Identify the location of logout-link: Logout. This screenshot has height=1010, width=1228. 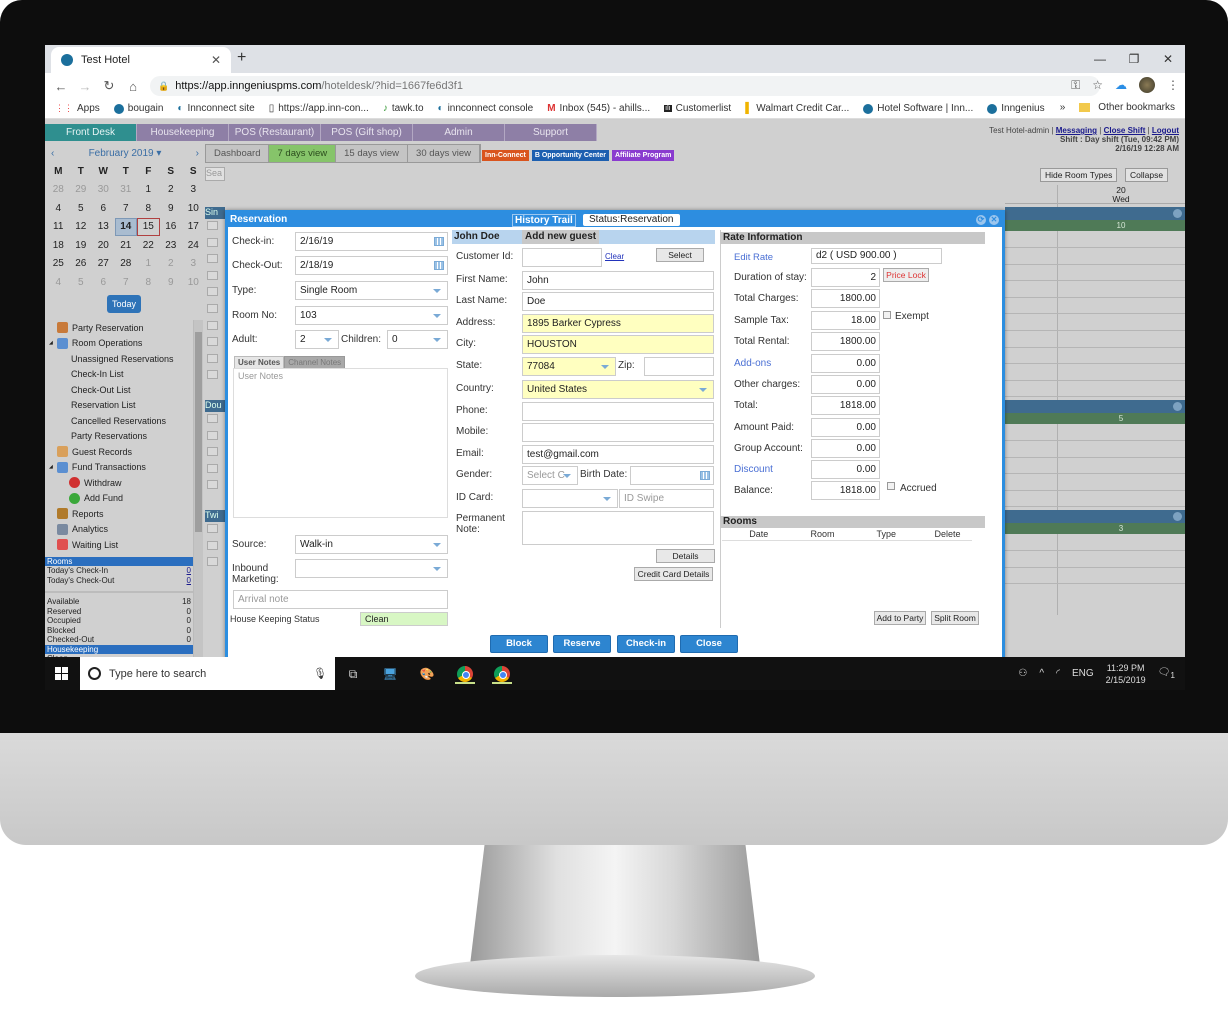
(1165, 130).